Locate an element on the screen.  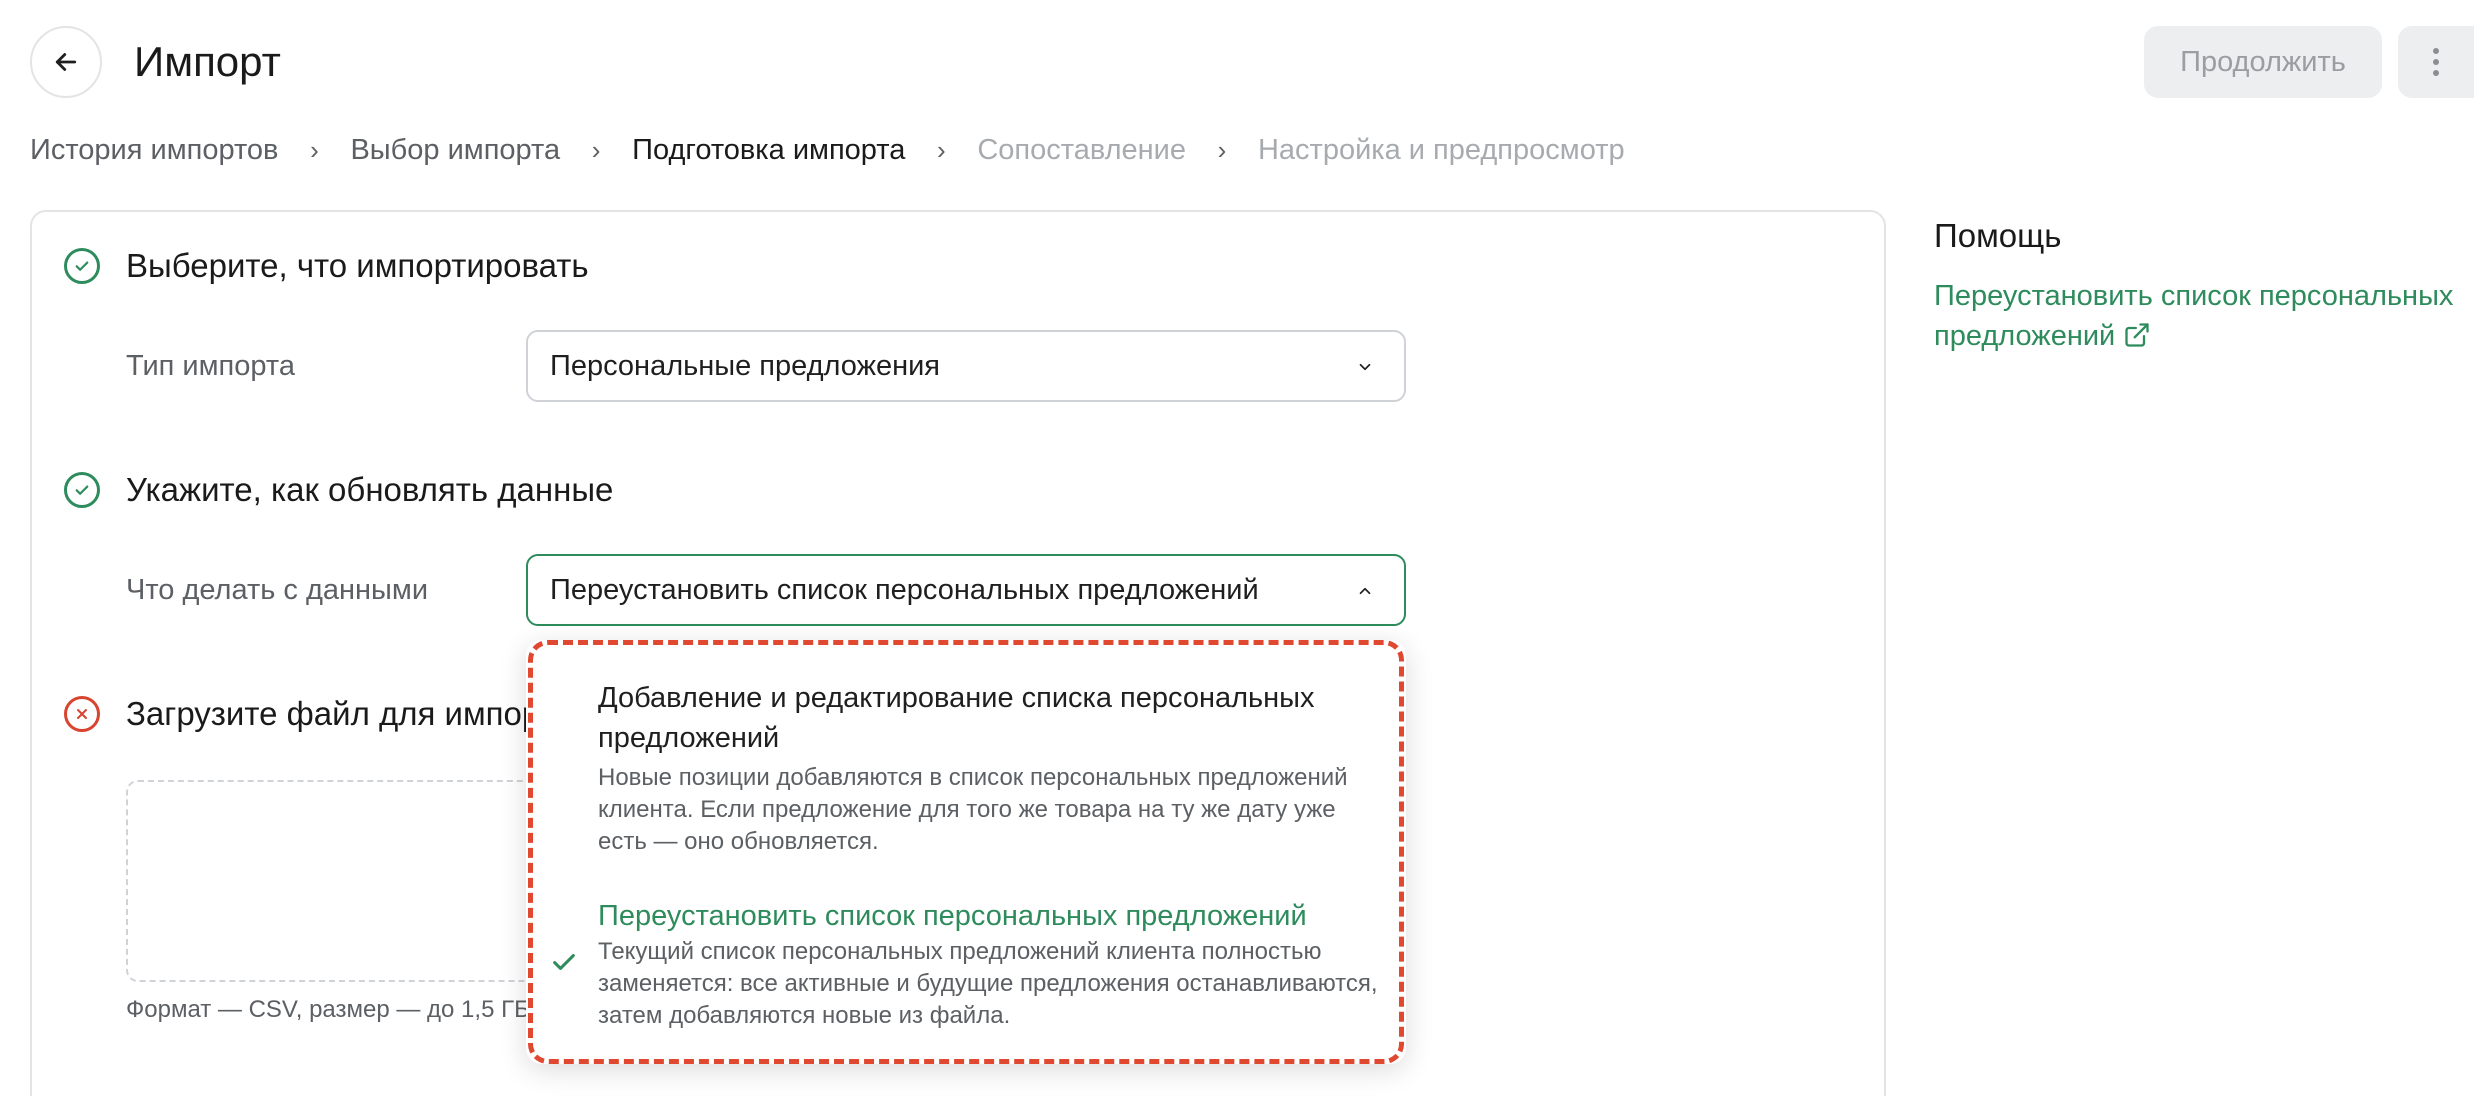
check-icon is located at coordinates (564, 962).